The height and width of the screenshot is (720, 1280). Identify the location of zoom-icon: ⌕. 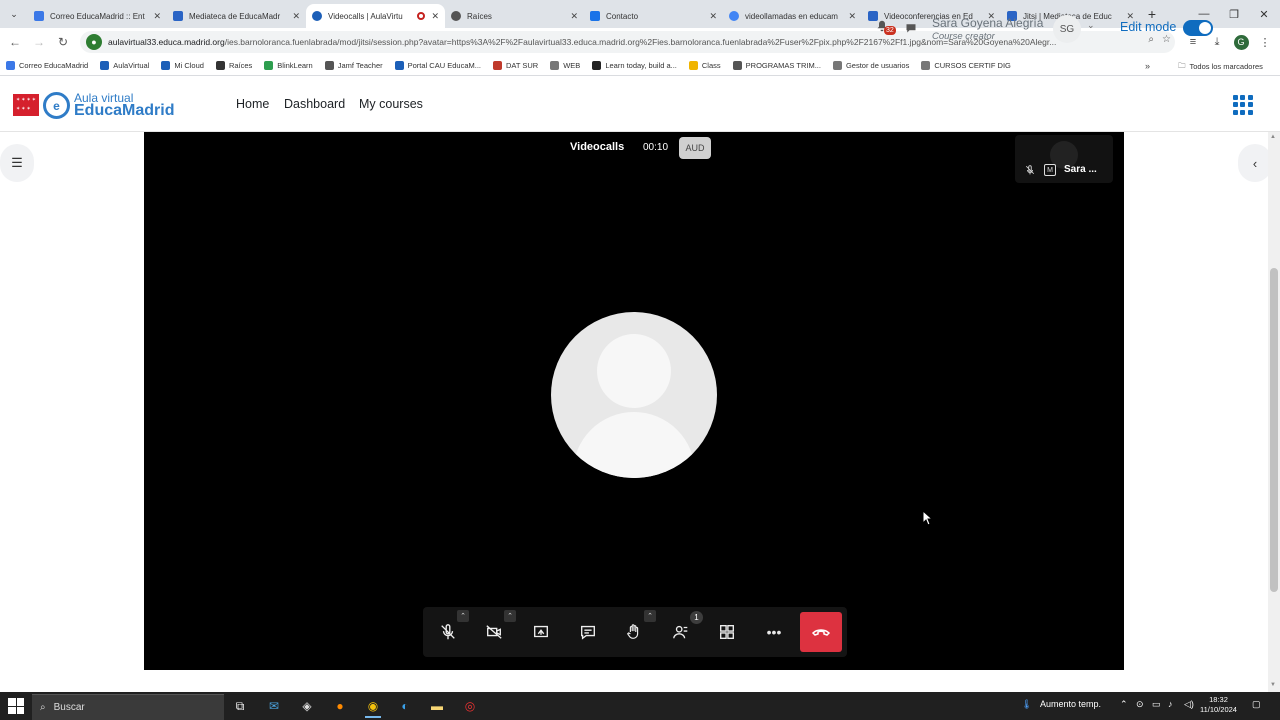
(1151, 39).